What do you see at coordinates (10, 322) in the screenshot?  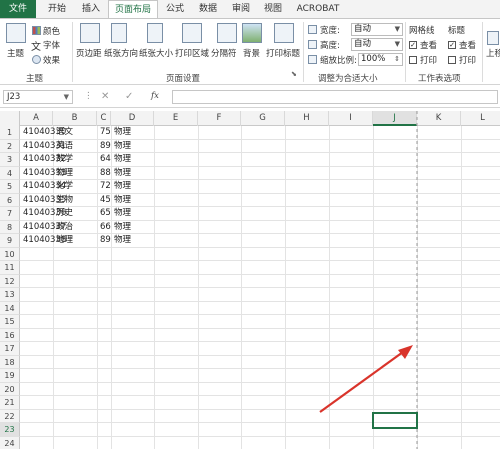 I see `row-header-15: 15` at bounding box center [10, 322].